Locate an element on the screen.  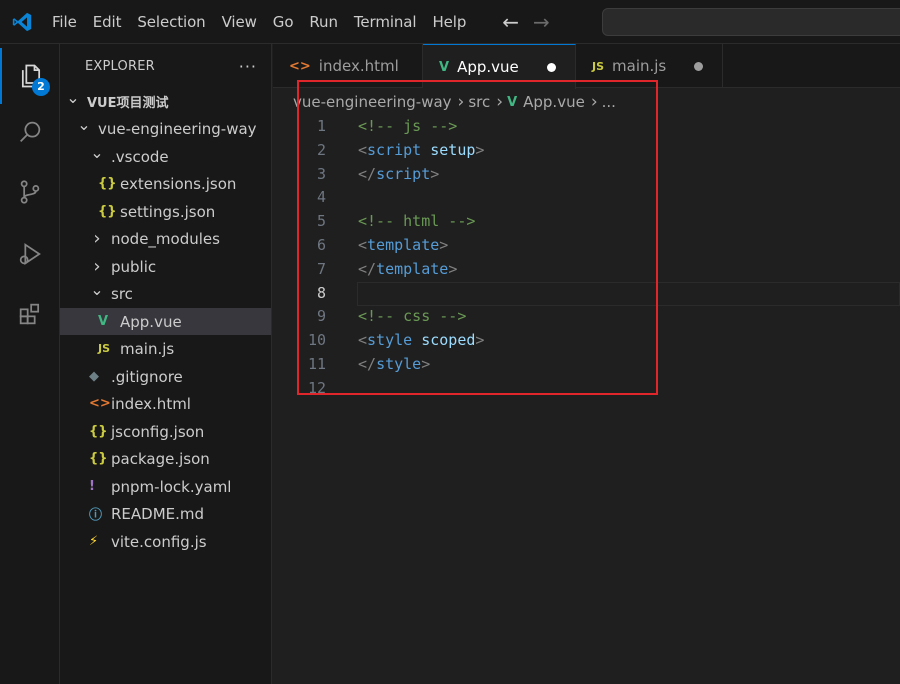
code-line: 6 <template> is located at coordinates (586, 245).